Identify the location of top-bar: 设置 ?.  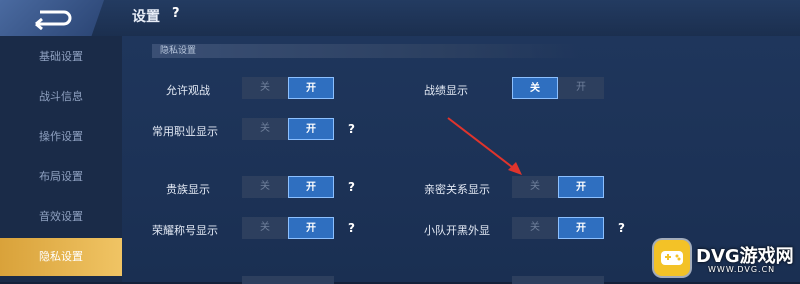
(400, 18).